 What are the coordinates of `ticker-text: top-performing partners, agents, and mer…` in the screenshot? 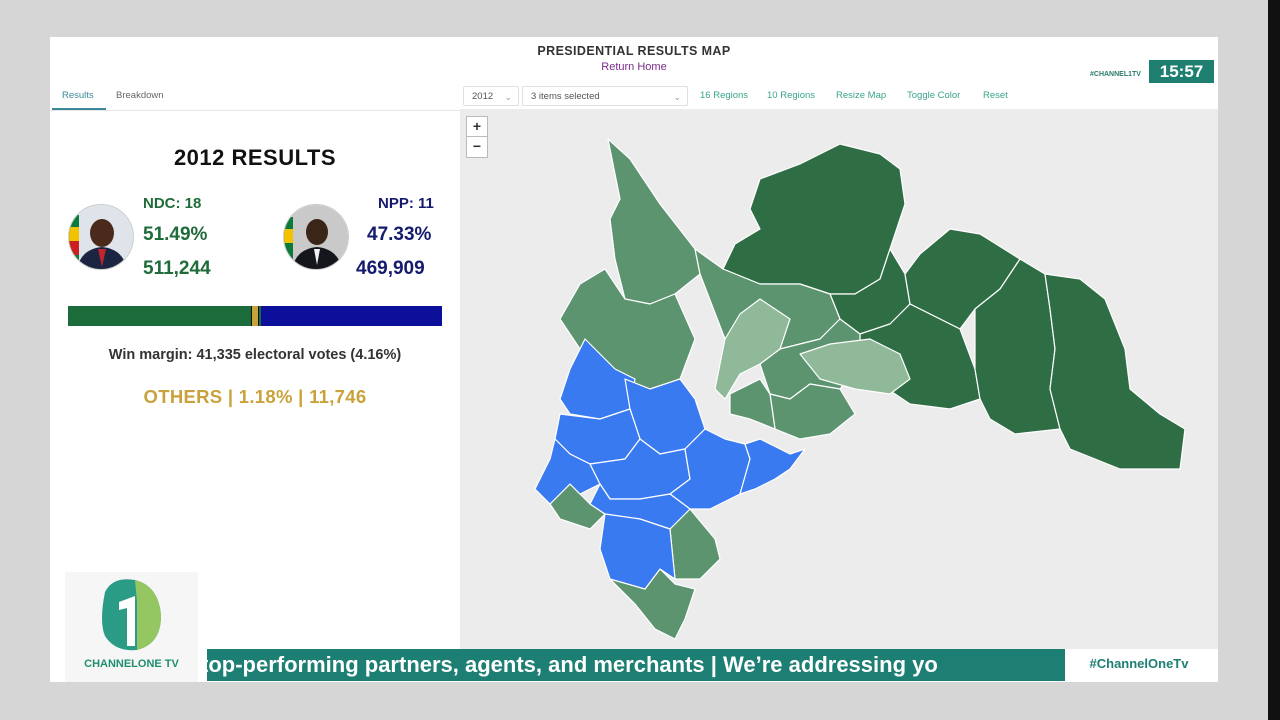 It's located at (572, 664).